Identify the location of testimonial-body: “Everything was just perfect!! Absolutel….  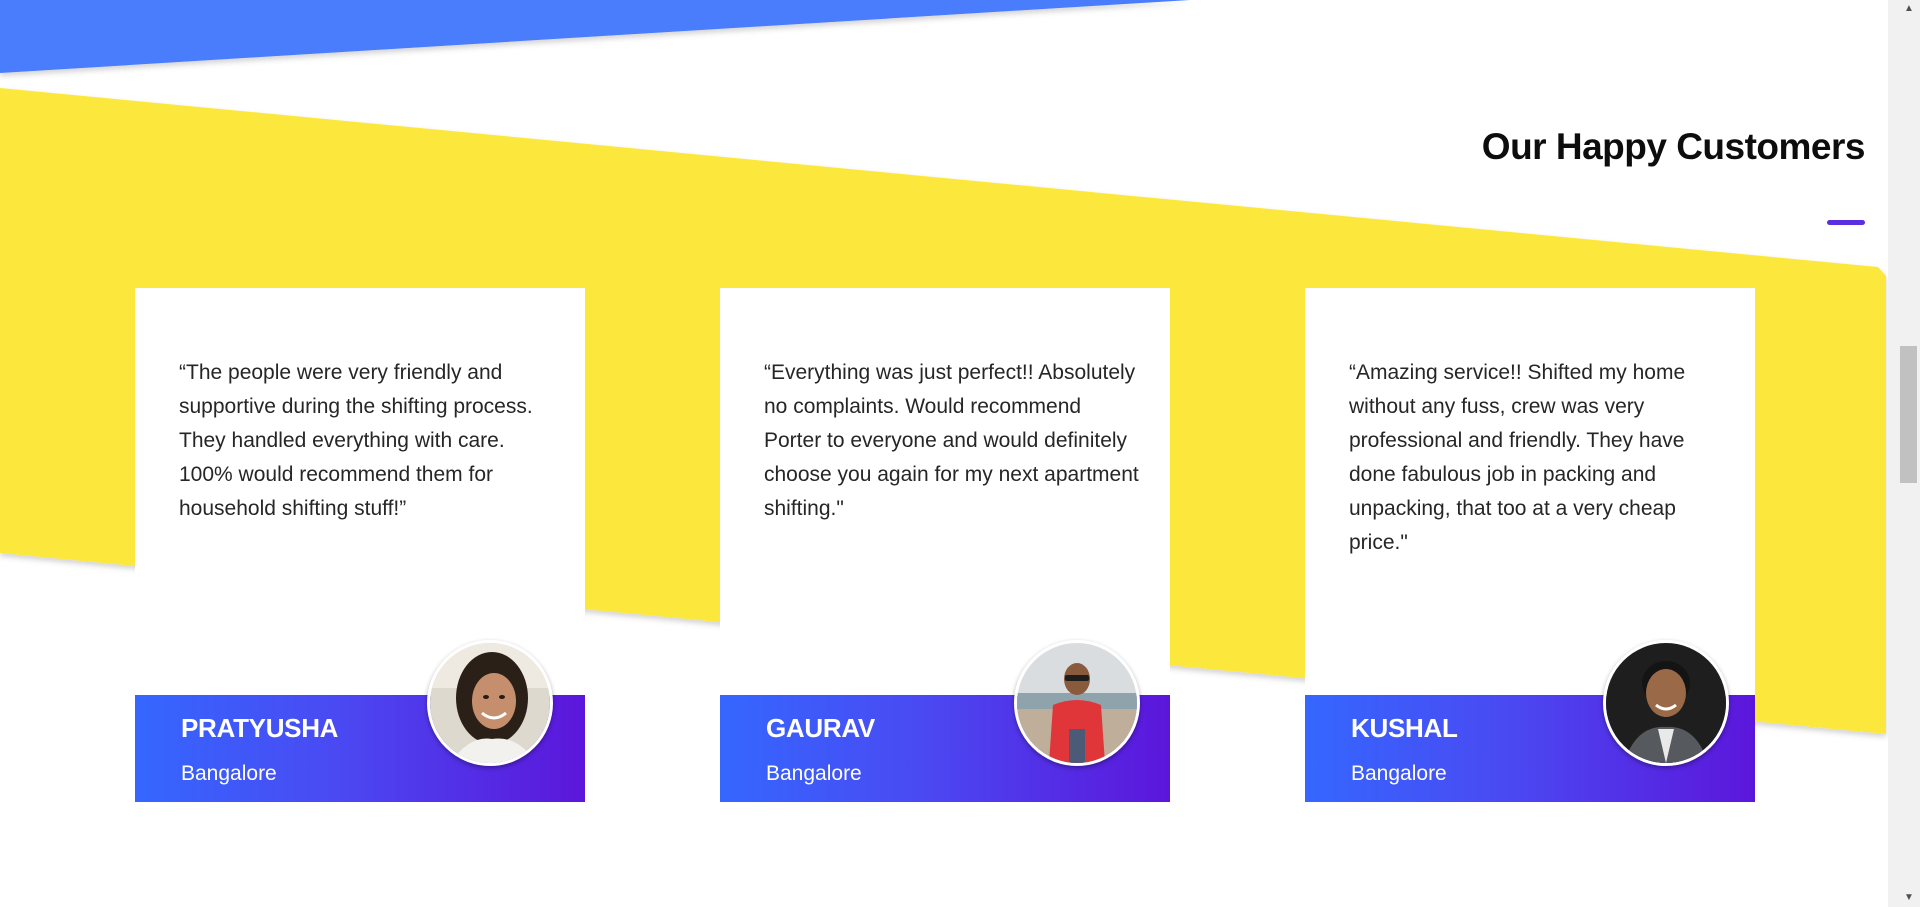
(945, 491).